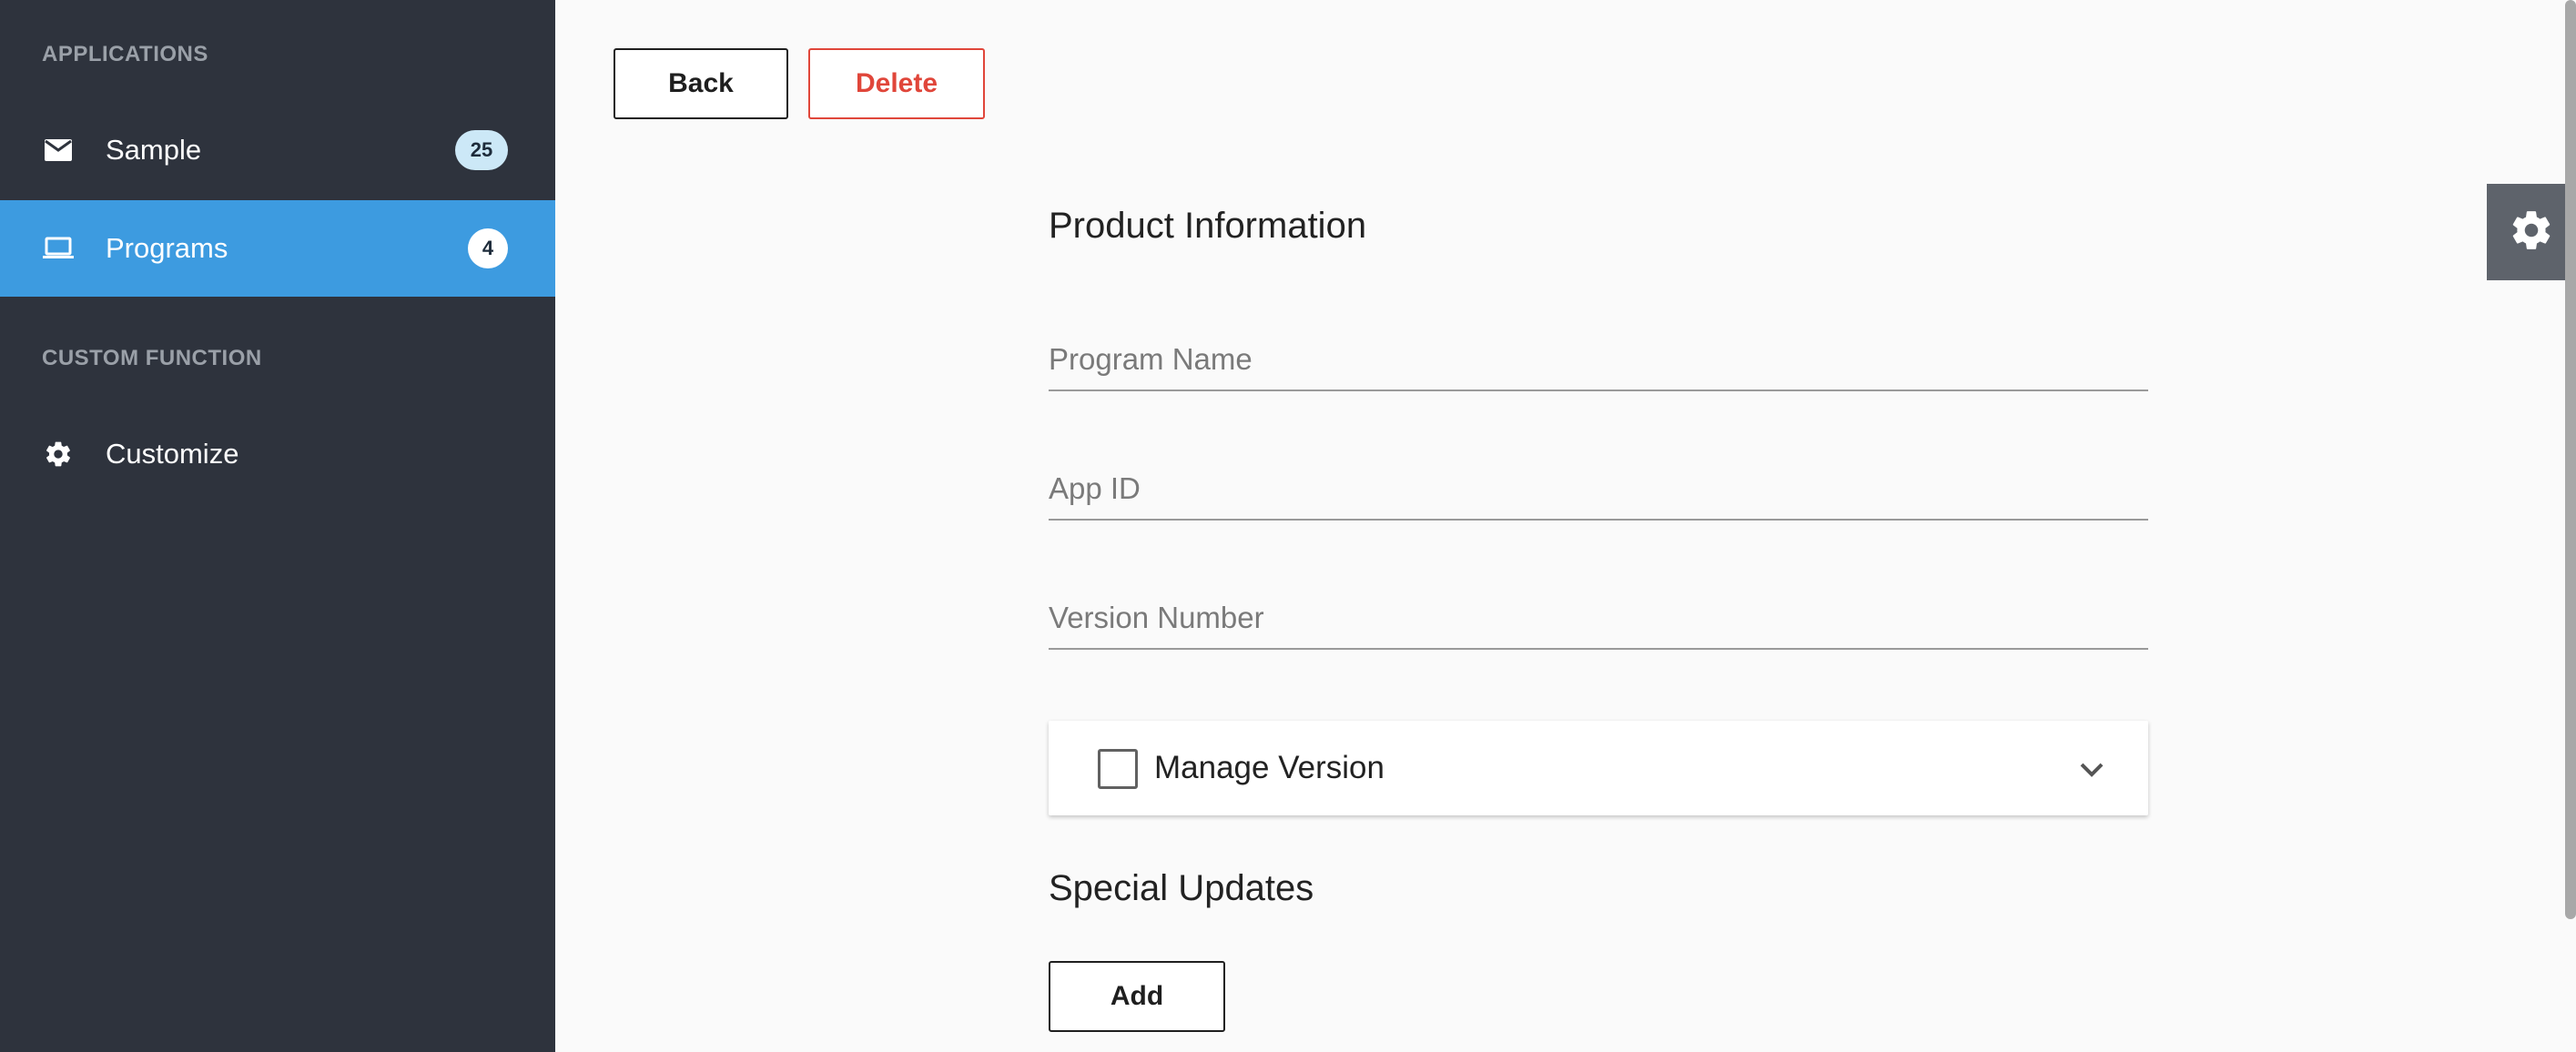 The image size is (2576, 1052). Describe the element at coordinates (1181, 888) in the screenshot. I see `special-updates-title: Special Updates` at that location.